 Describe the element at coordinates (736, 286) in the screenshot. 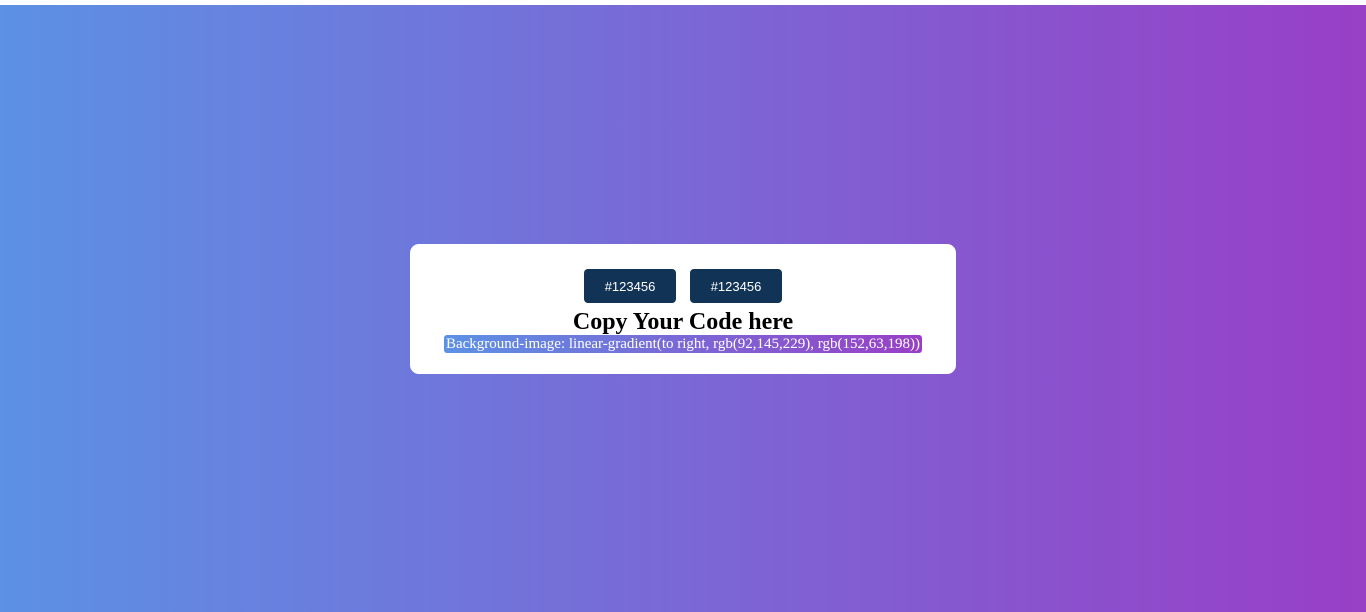

I see `color-two-button: #123456` at that location.